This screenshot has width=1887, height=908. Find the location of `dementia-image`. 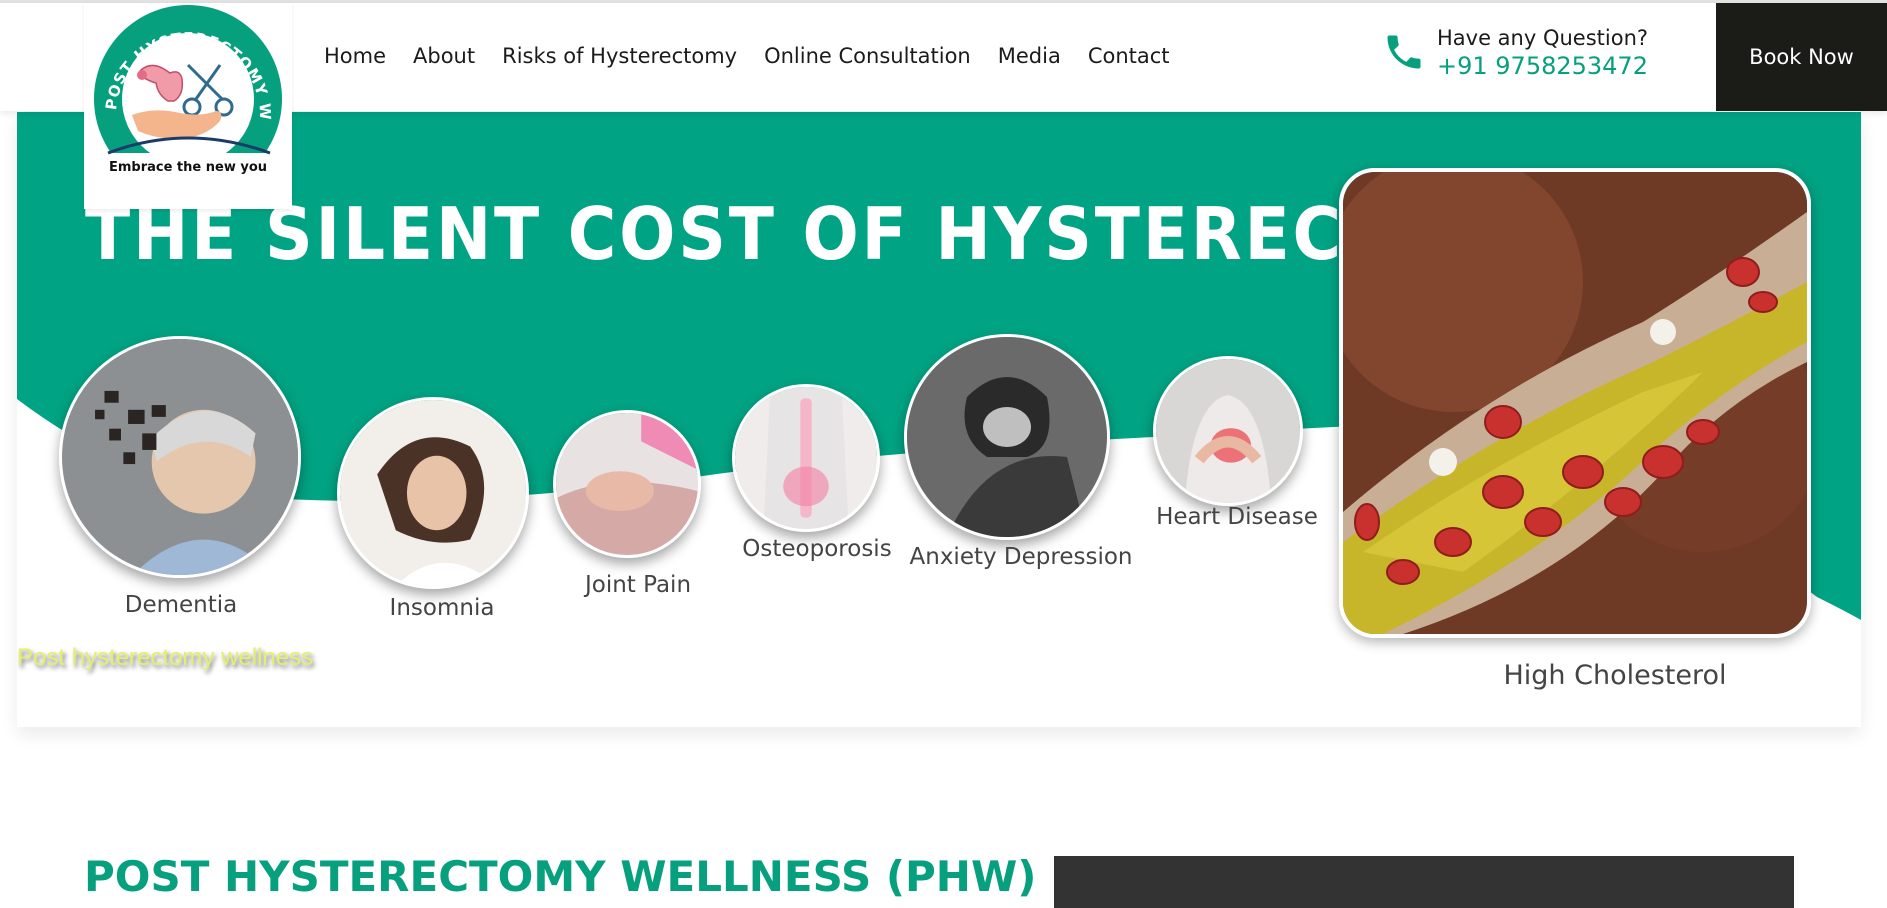

dementia-image is located at coordinates (180, 457).